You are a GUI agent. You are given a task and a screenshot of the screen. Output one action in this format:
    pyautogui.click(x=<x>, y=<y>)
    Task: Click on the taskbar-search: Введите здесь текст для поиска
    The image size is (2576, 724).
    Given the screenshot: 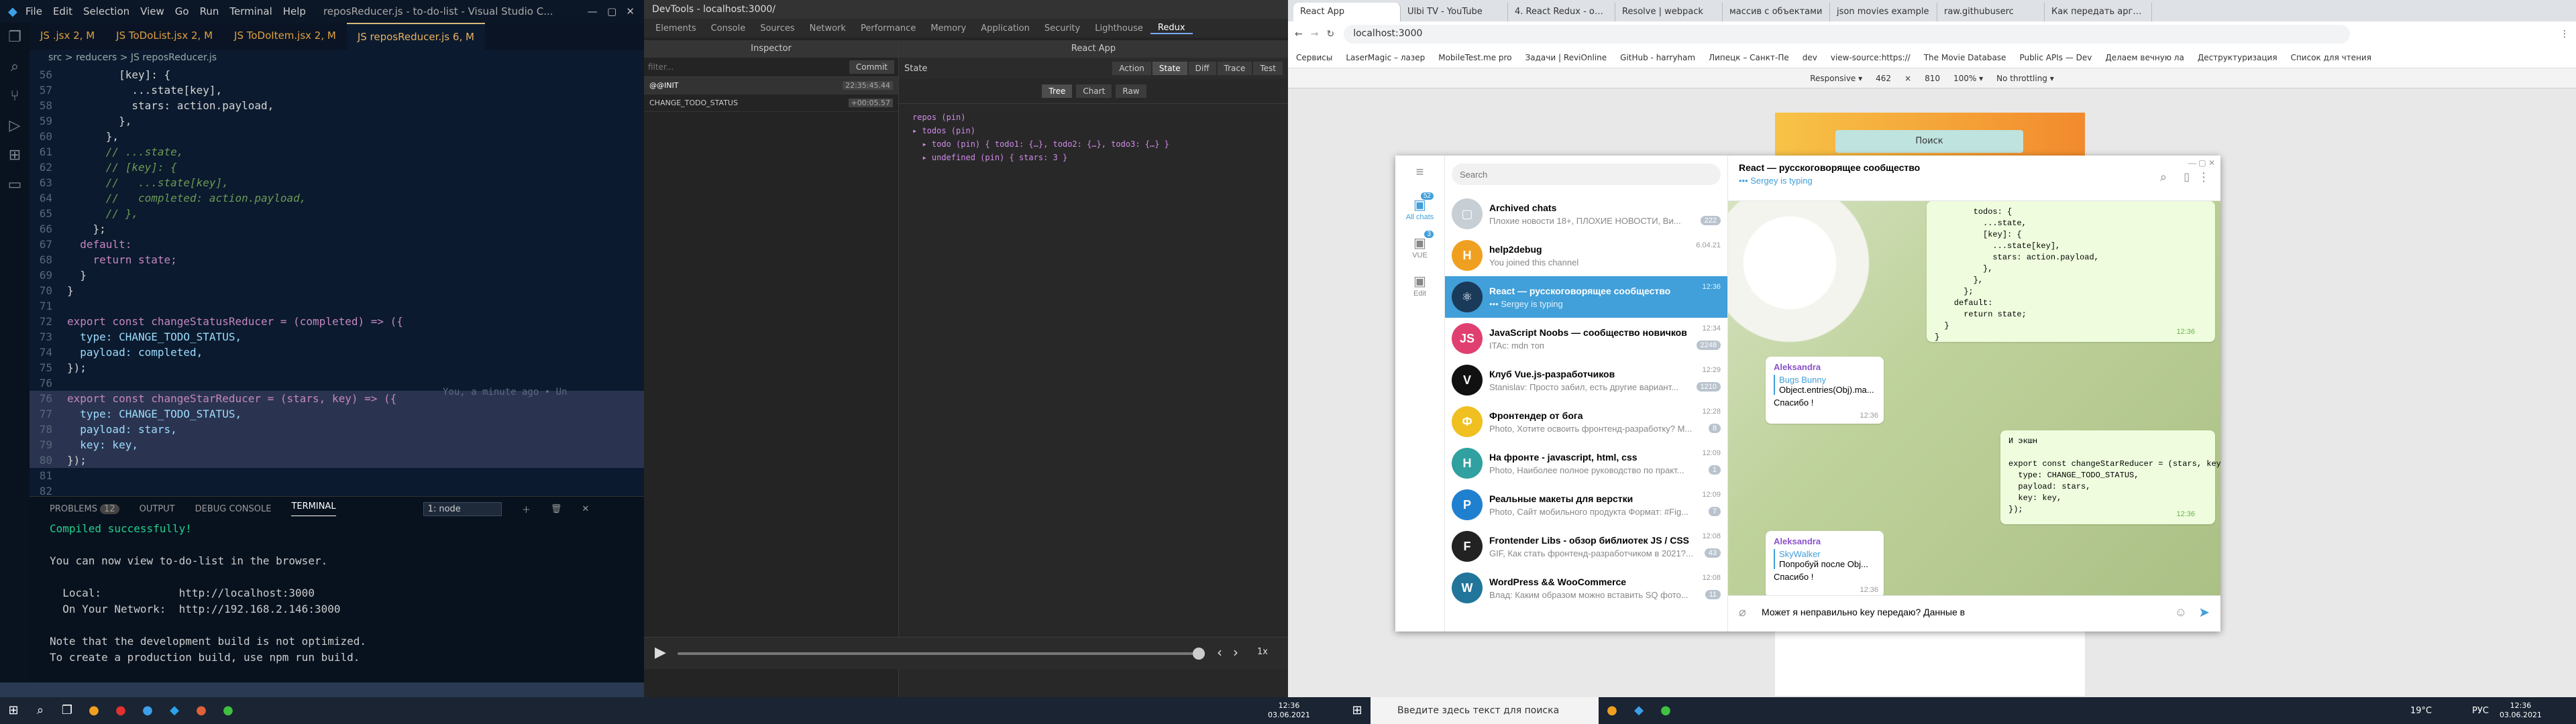 What is the action you would take?
    pyautogui.click(x=1484, y=710)
    